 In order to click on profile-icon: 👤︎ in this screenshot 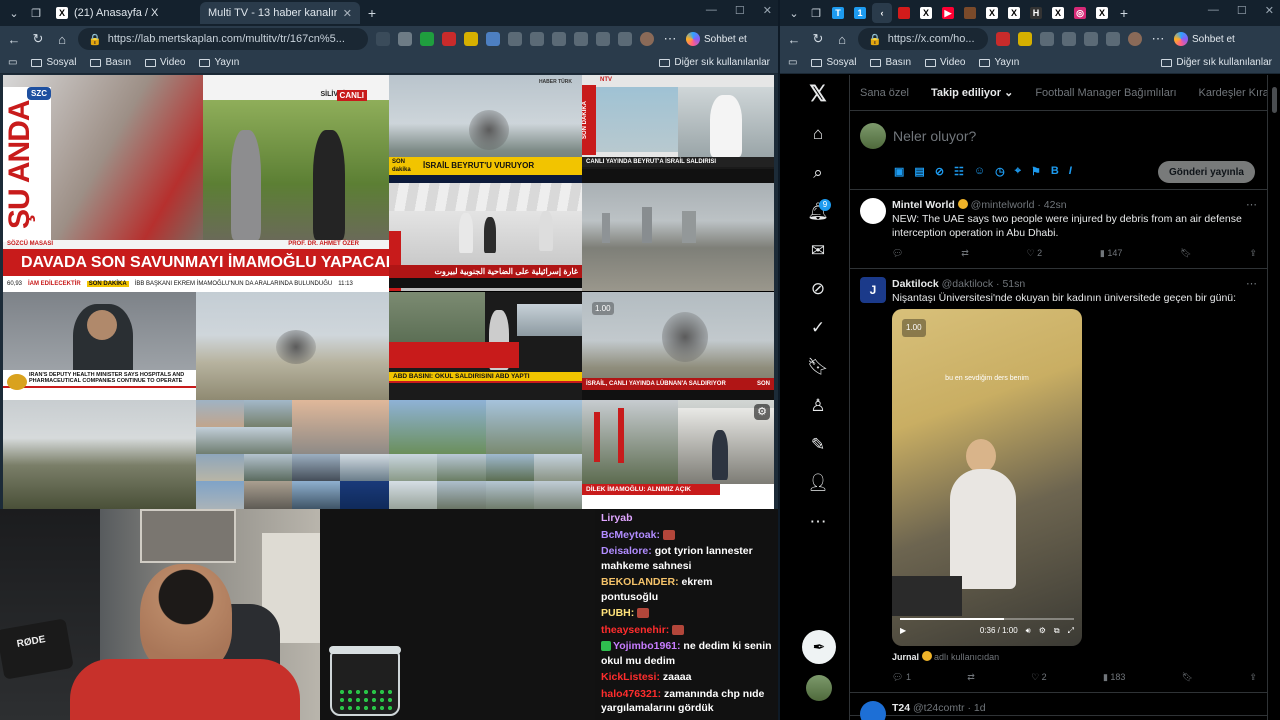, I will do `click(818, 483)`.